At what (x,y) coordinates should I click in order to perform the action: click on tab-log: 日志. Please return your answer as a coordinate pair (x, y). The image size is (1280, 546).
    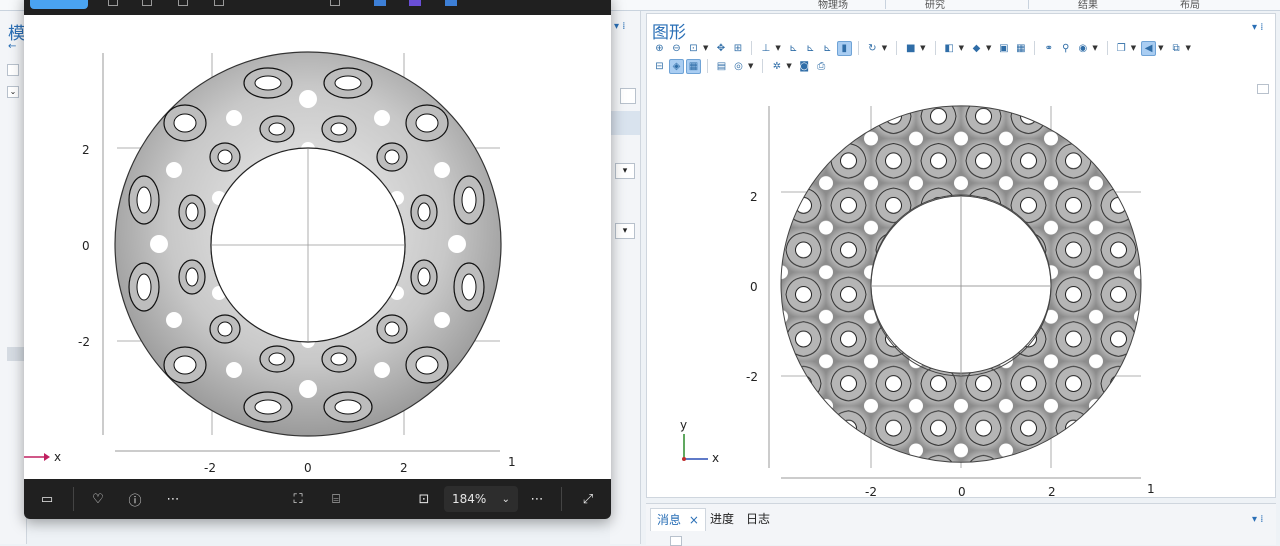
    Looking at the image, I should click on (758, 519).